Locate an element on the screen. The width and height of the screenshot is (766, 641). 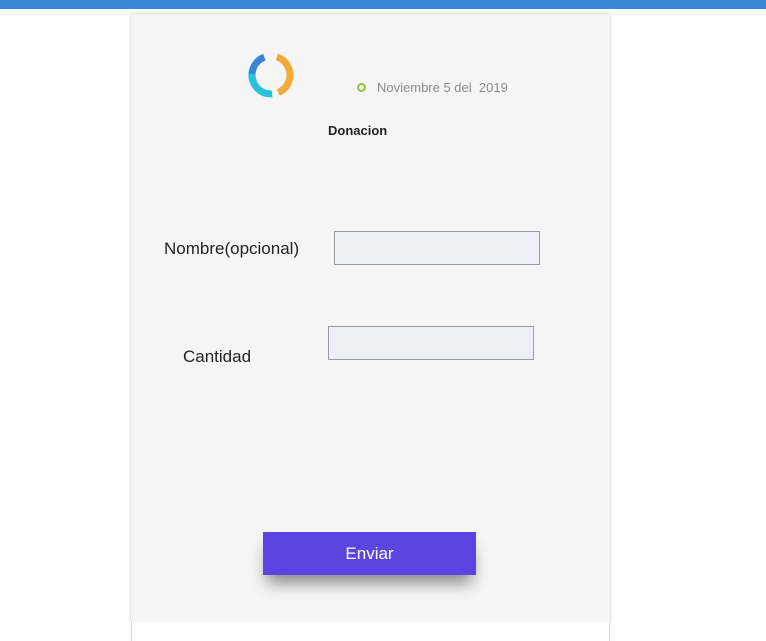
page-title: Donacion is located at coordinates (358, 130).